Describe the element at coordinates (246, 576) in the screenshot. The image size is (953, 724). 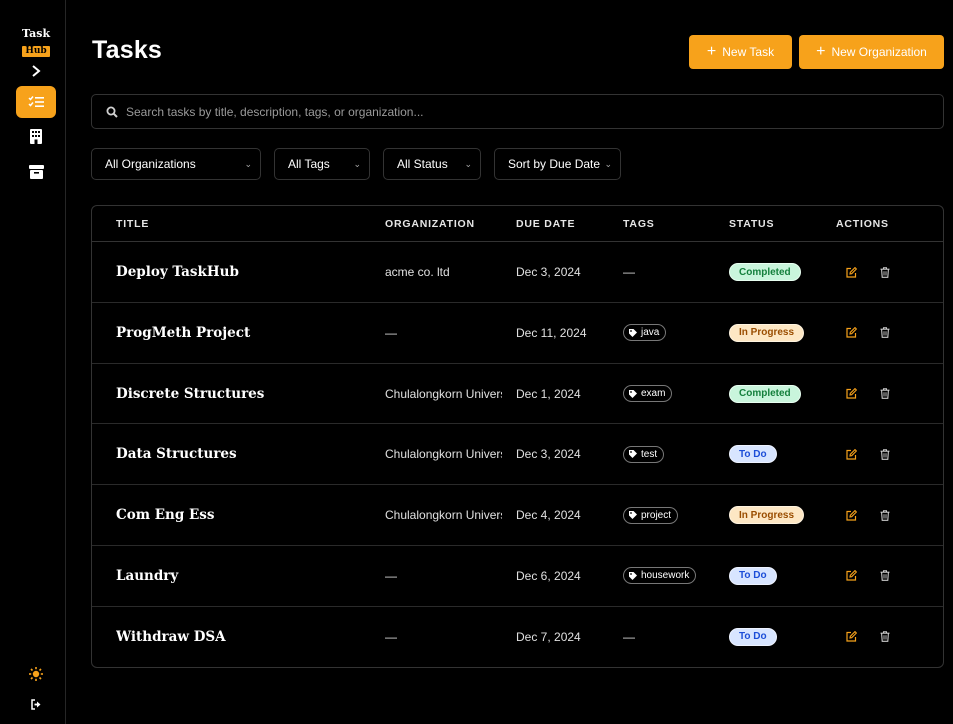
I see `task-title: Laundry` at that location.